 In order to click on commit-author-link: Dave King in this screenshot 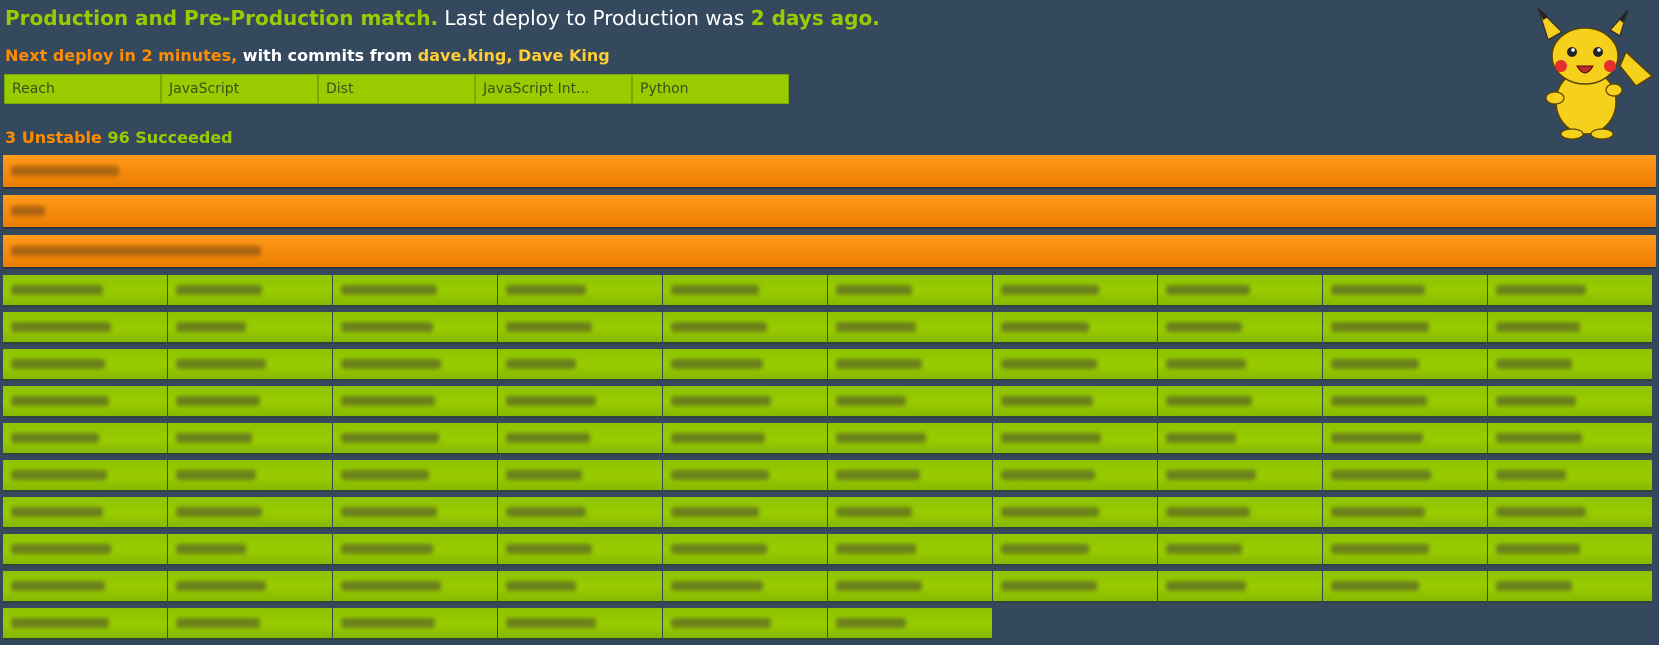, I will do `click(564, 55)`.